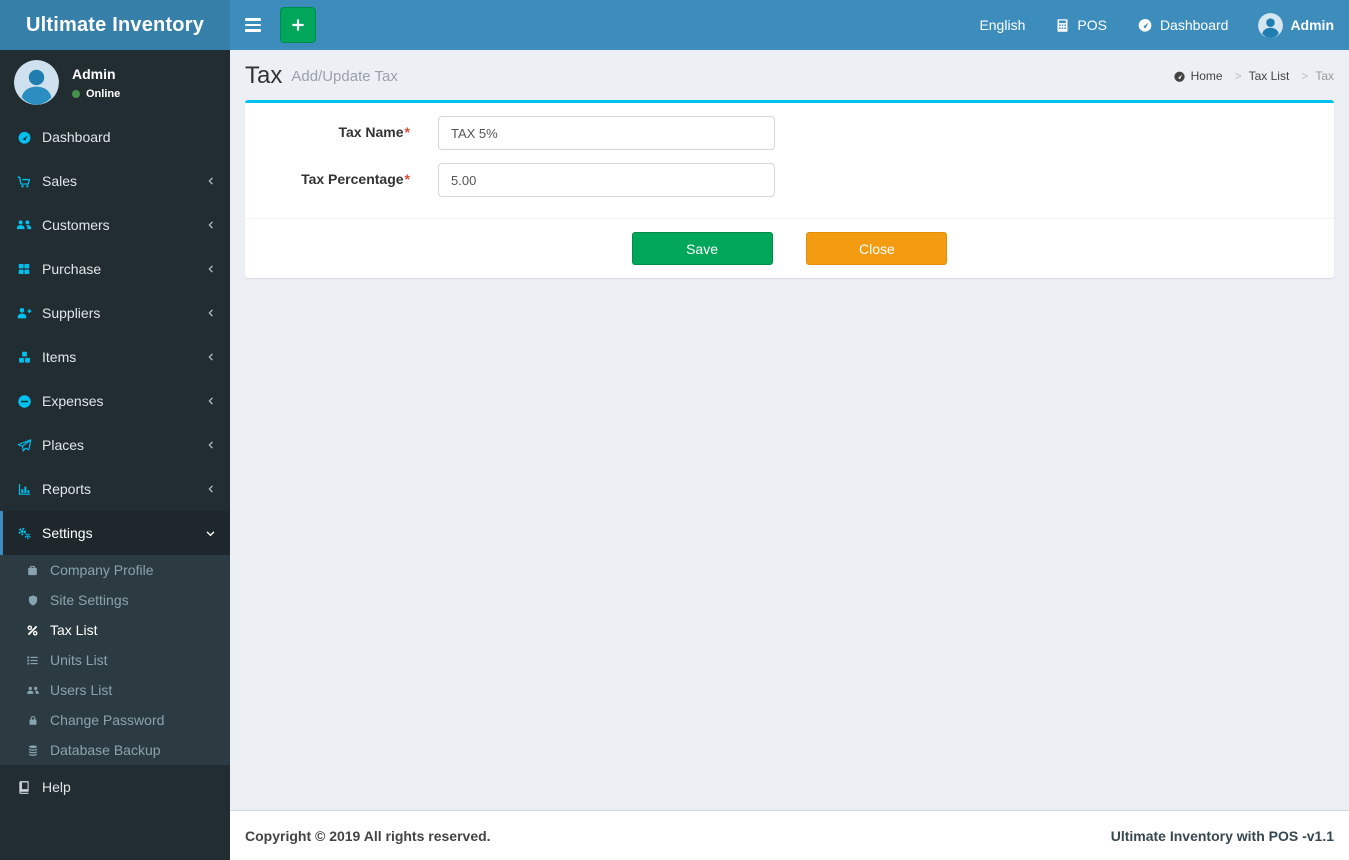 Image resolution: width=1349 pixels, height=860 pixels. I want to click on minus-circle-icon, so click(24, 401).